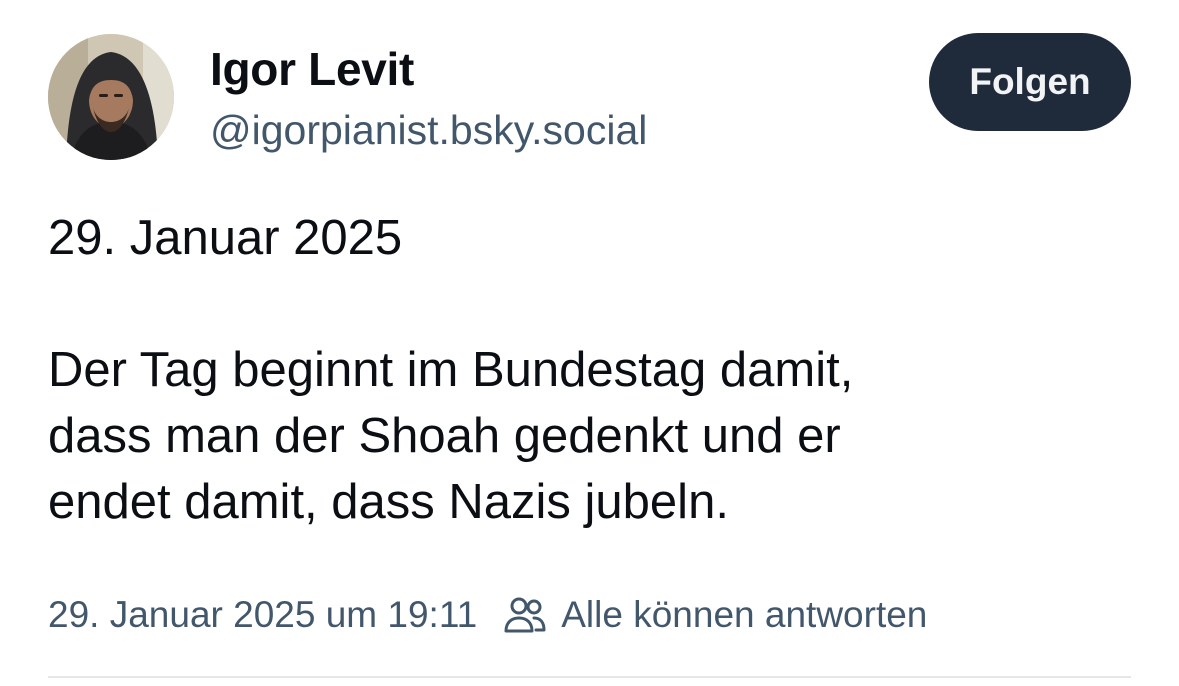  What do you see at coordinates (428, 130) in the screenshot?
I see `author-handle: @igorpianist.bsky.social` at bounding box center [428, 130].